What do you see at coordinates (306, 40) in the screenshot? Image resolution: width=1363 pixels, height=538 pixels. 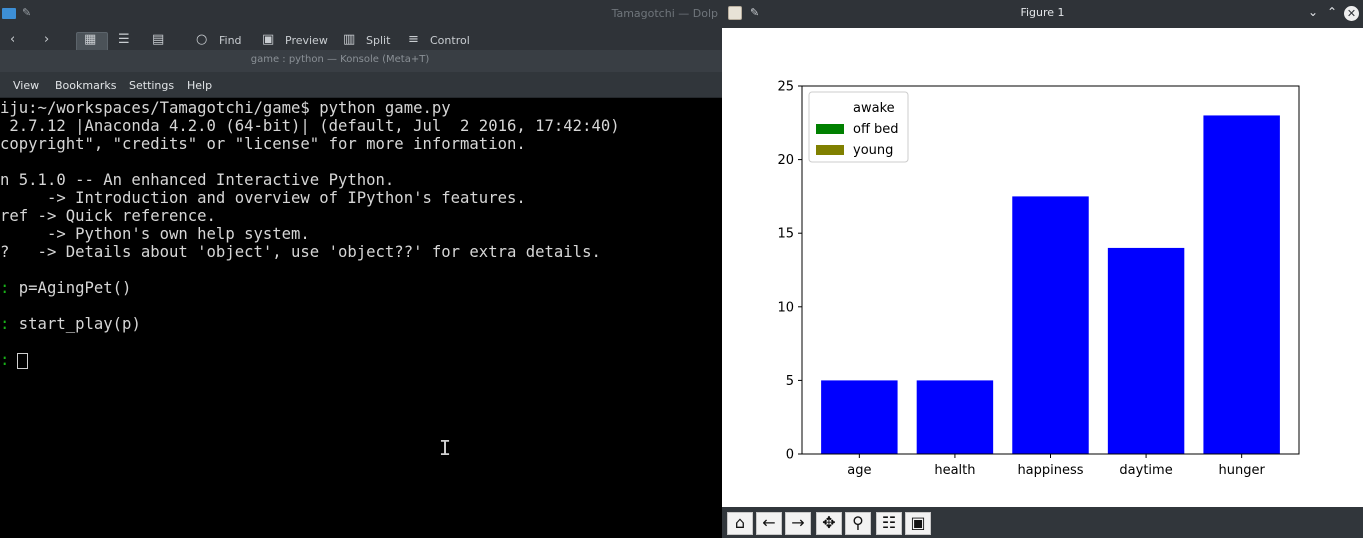 I see `preview-button: Preview` at bounding box center [306, 40].